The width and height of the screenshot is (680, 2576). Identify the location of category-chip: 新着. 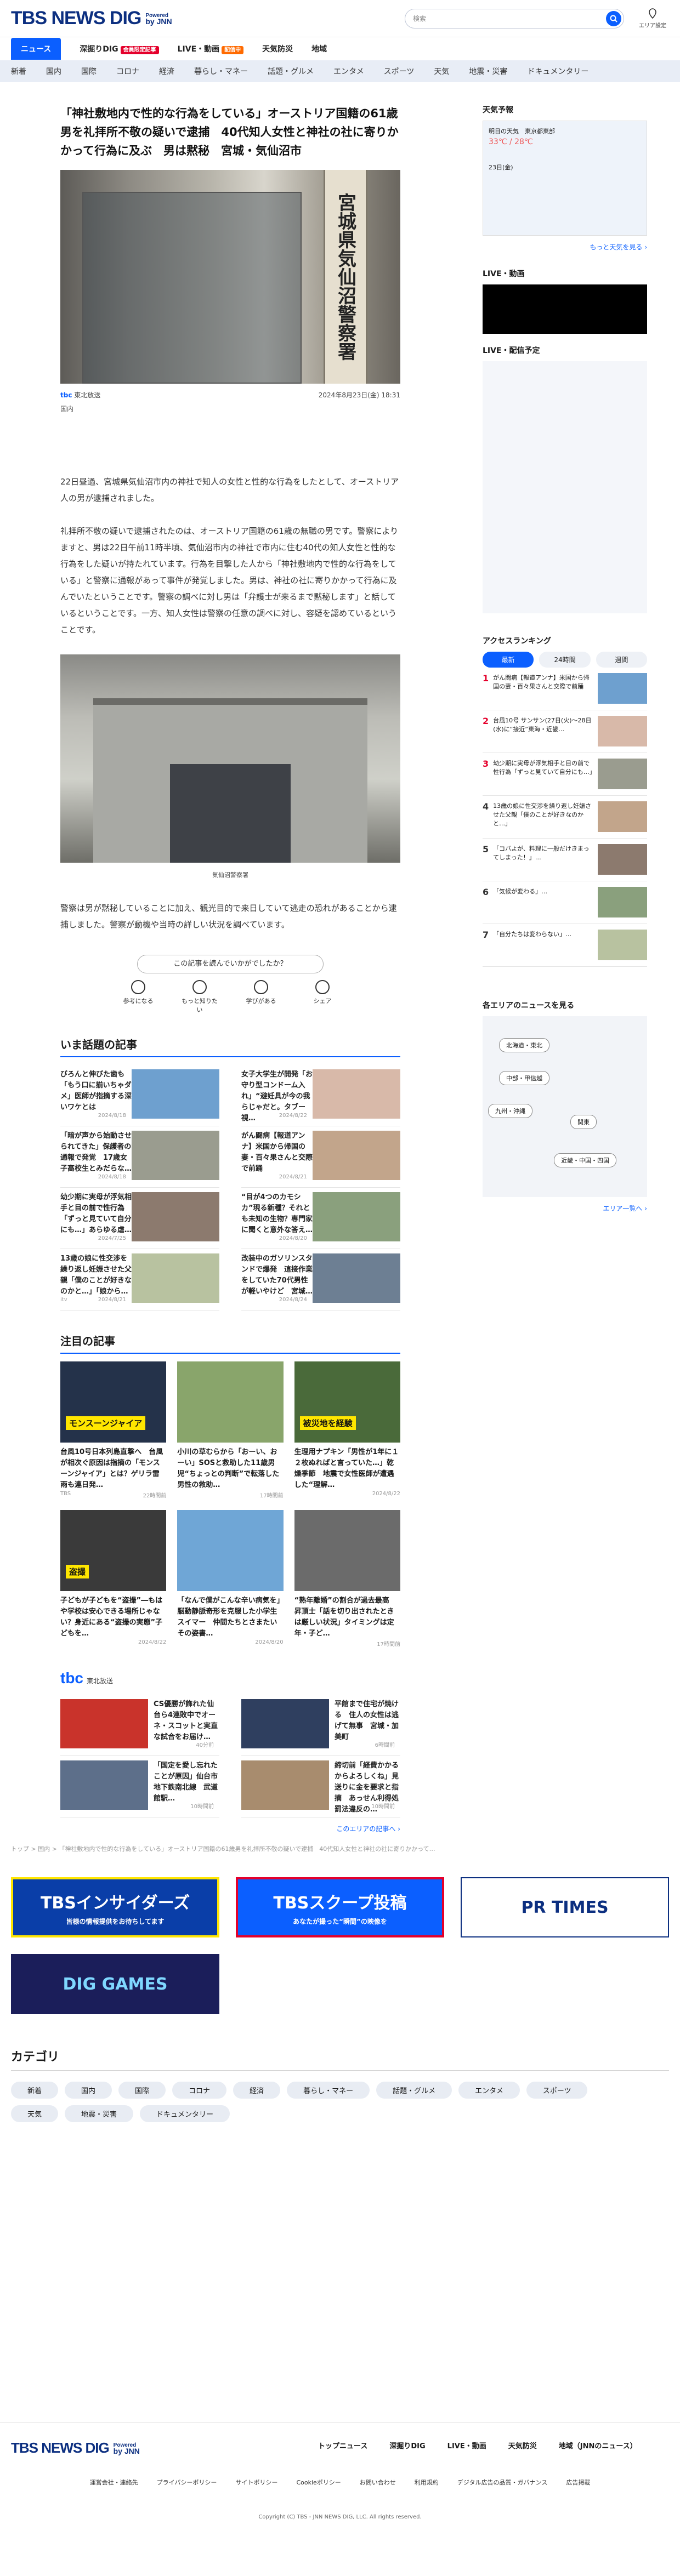
(35, 2090).